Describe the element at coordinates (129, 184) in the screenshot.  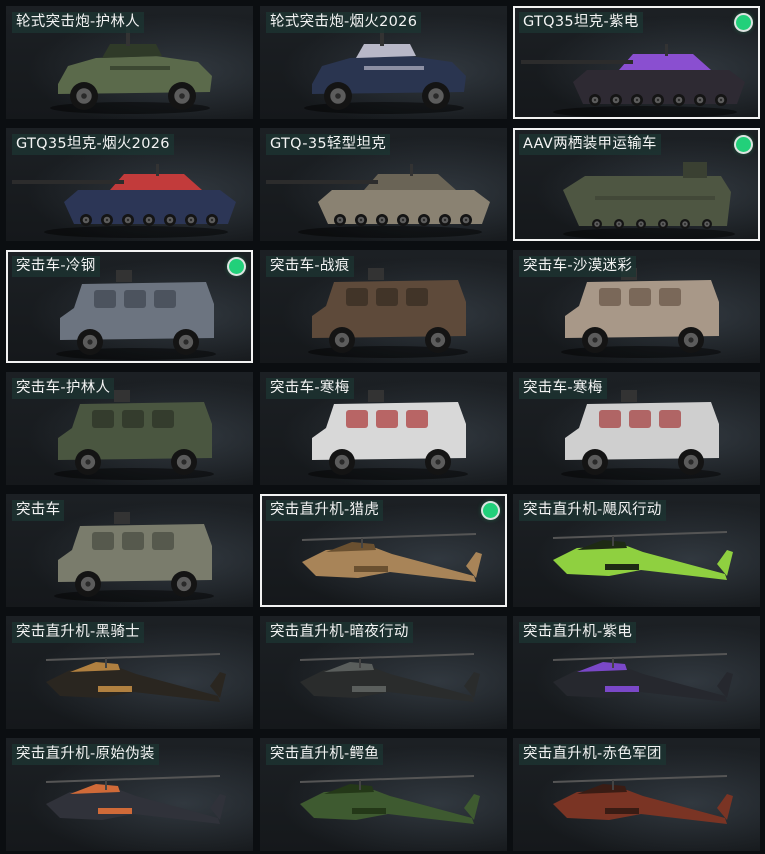
I see `vehicle-skin-card-4: GTQ35坦克-烟火2026` at that location.